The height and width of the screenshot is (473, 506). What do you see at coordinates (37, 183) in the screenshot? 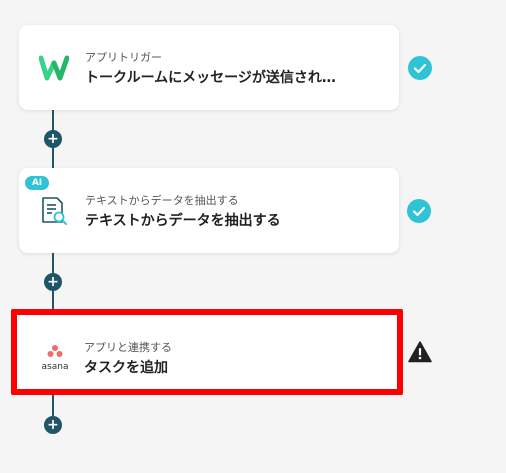
I see `ai-badge: AI` at bounding box center [37, 183].